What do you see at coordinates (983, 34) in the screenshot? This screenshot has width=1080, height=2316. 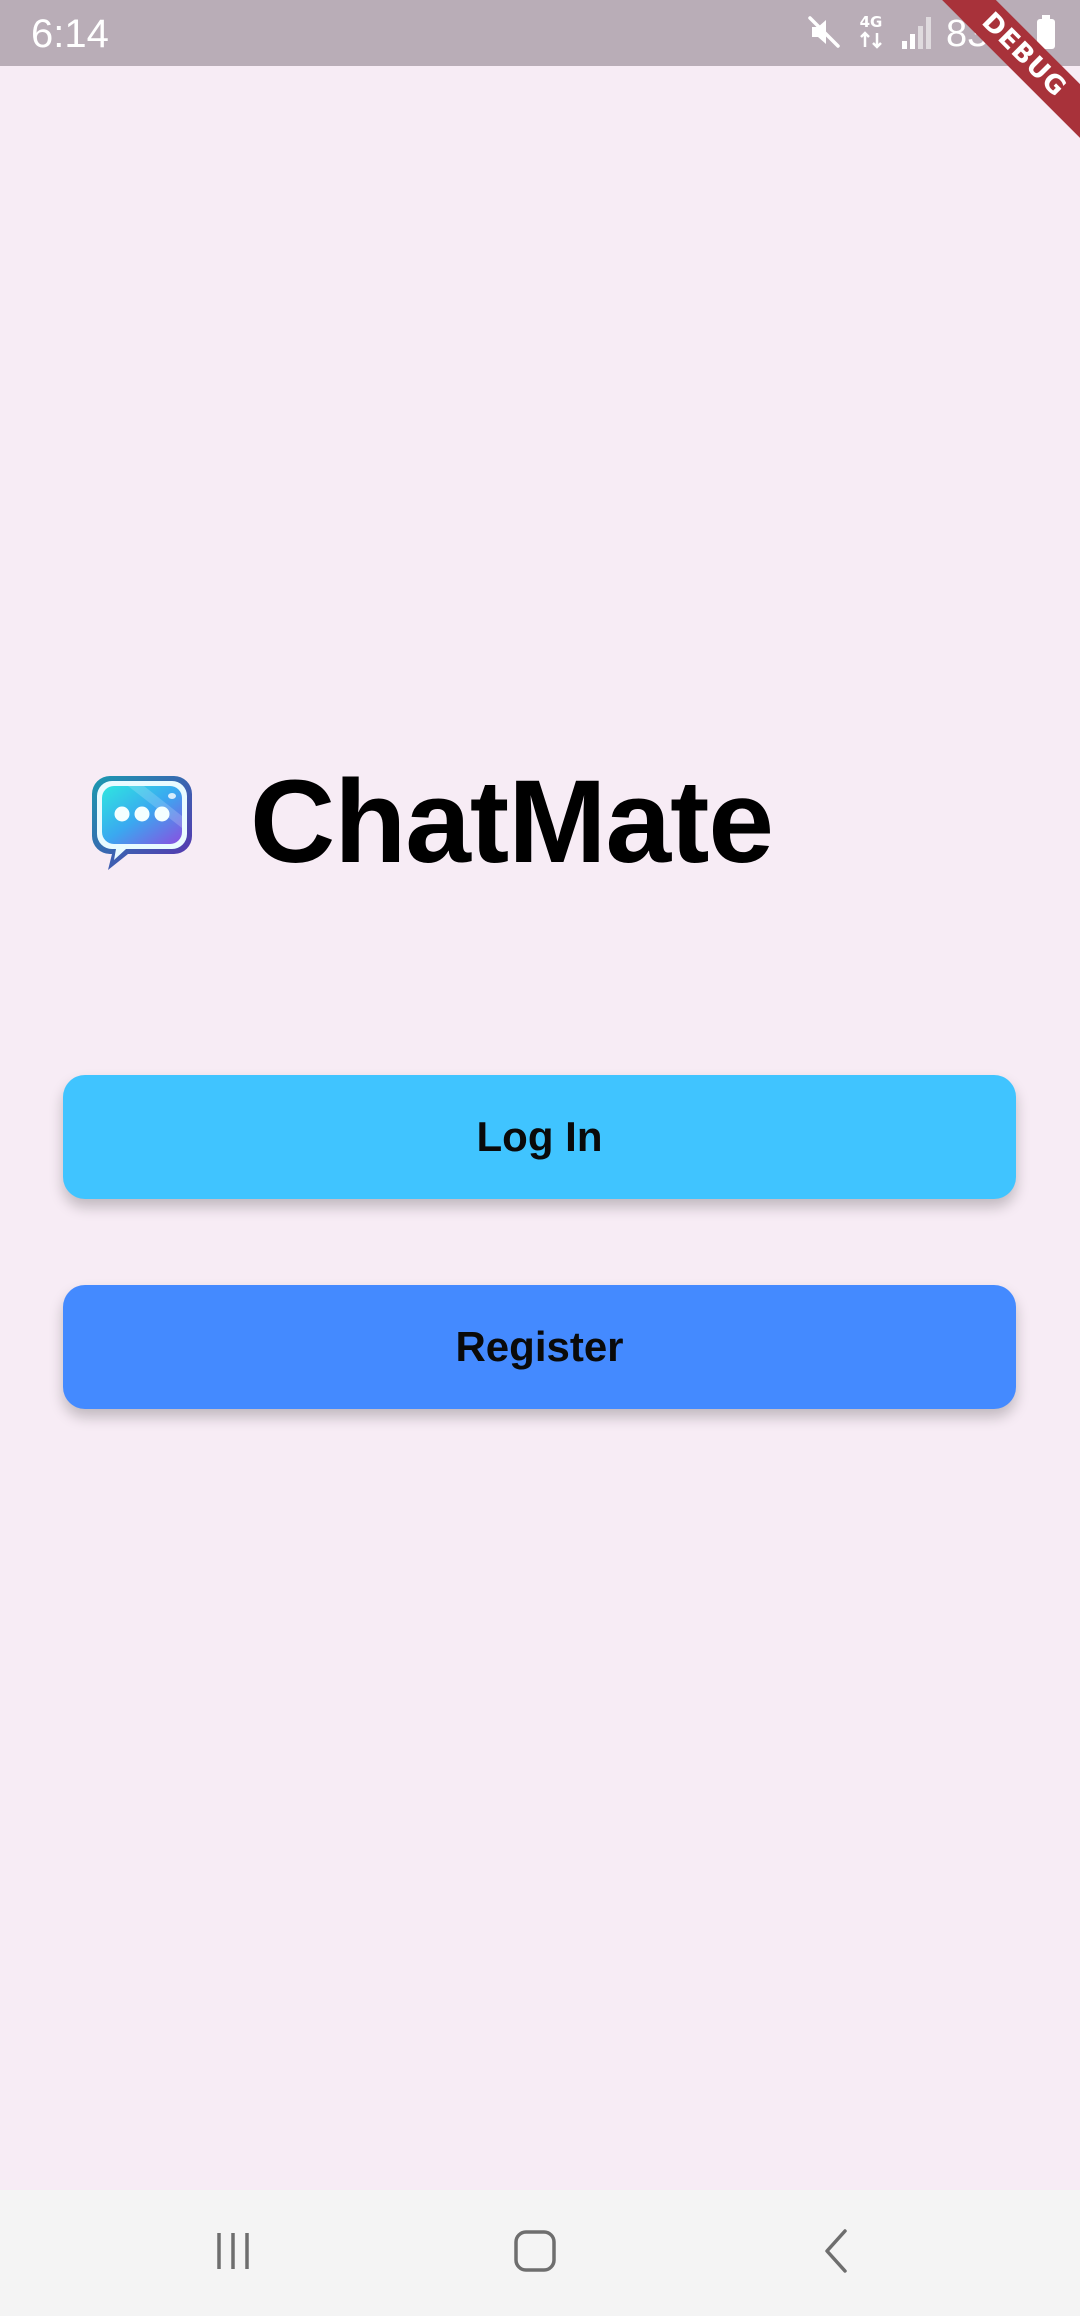 I see `battery-percentage: 83%` at bounding box center [983, 34].